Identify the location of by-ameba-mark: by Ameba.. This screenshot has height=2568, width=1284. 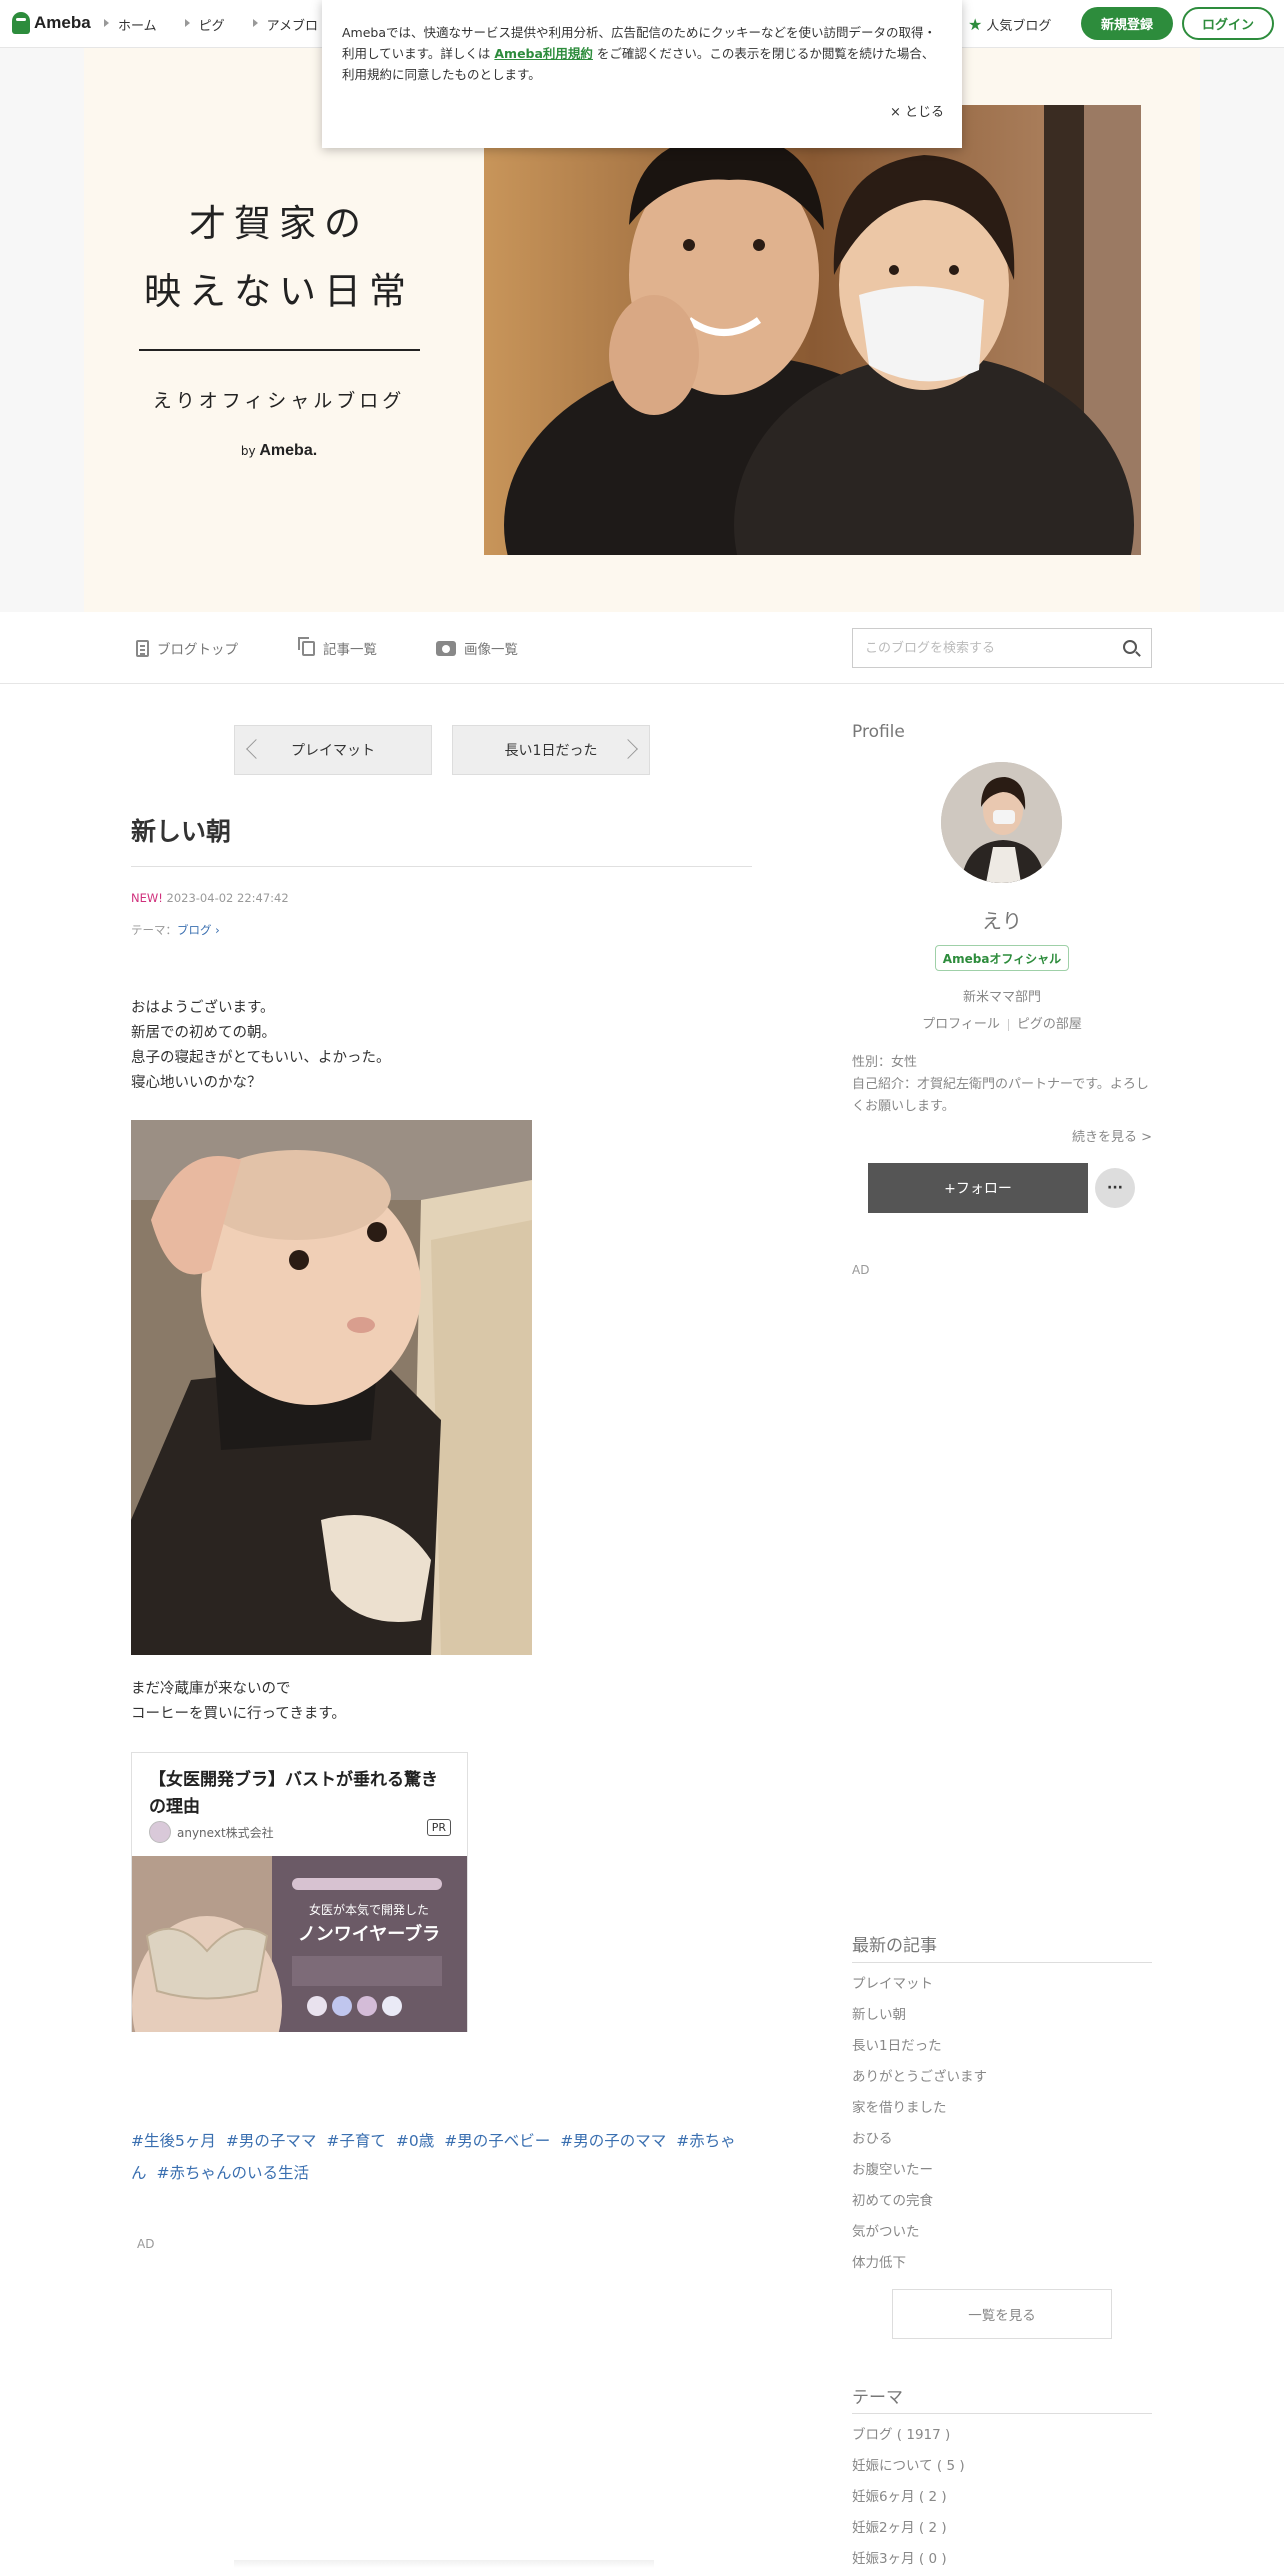
(279, 451).